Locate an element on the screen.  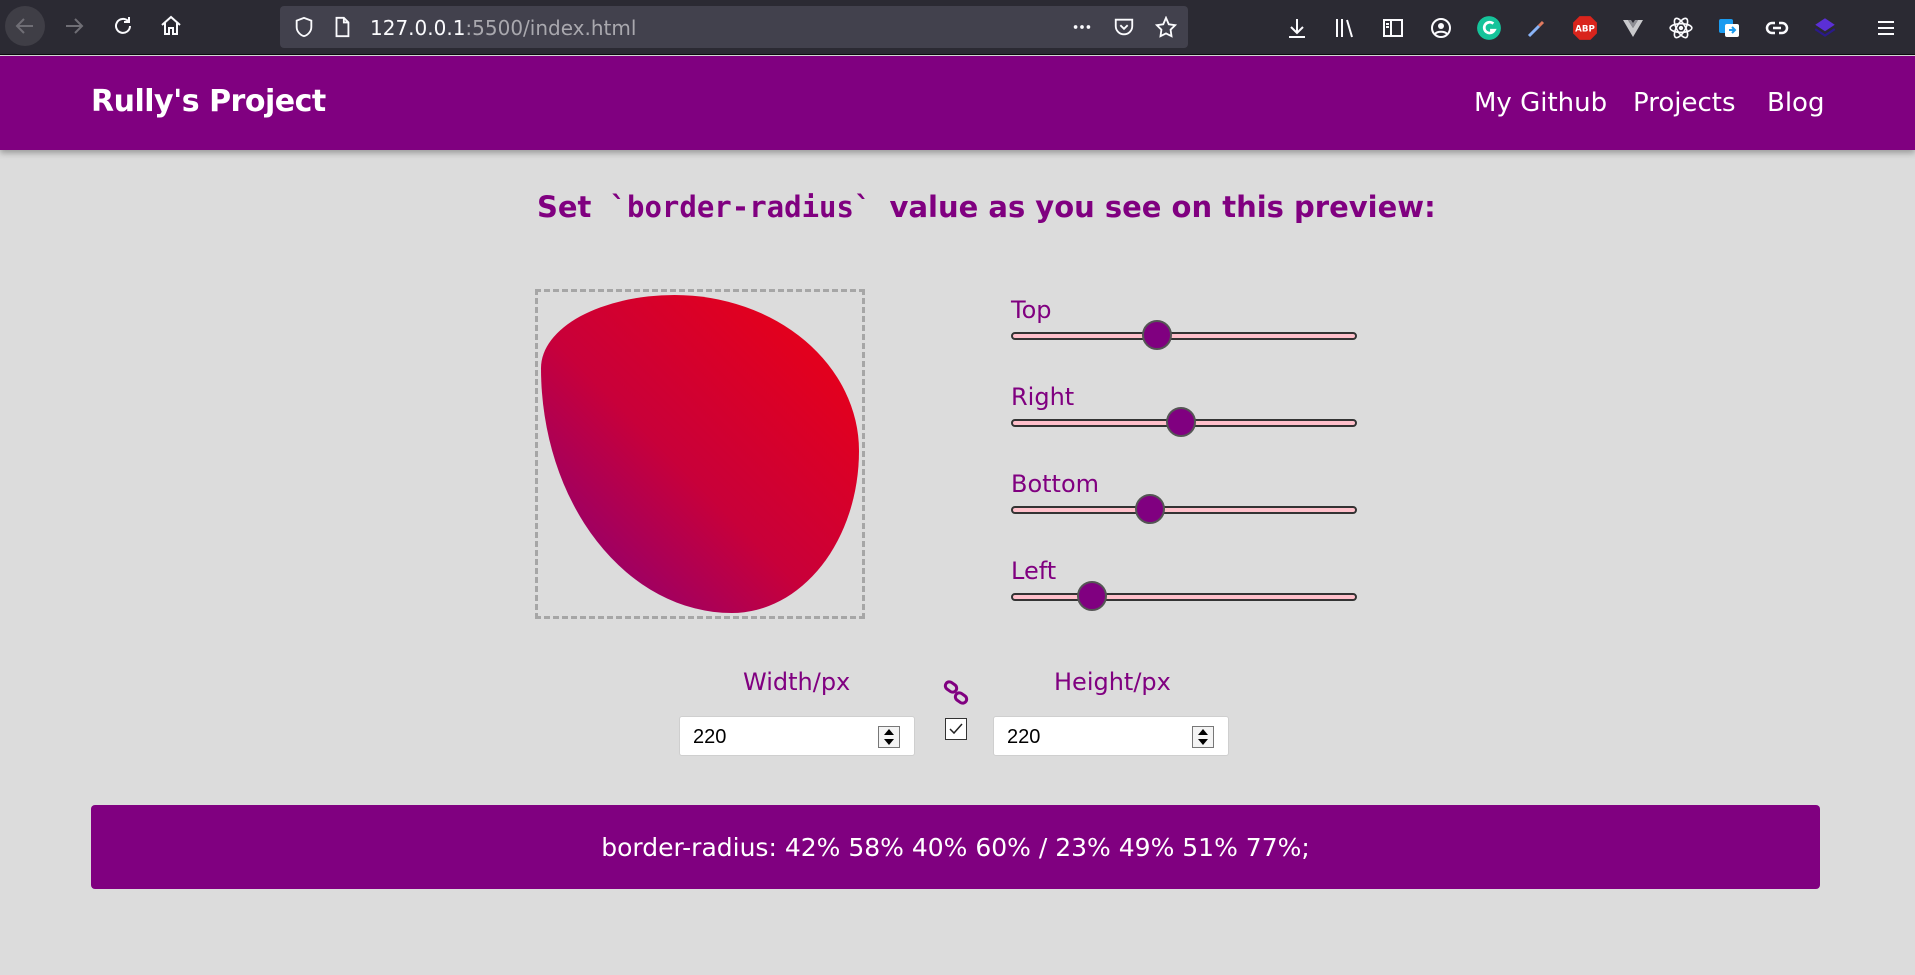
preview-frame is located at coordinates (700, 454).